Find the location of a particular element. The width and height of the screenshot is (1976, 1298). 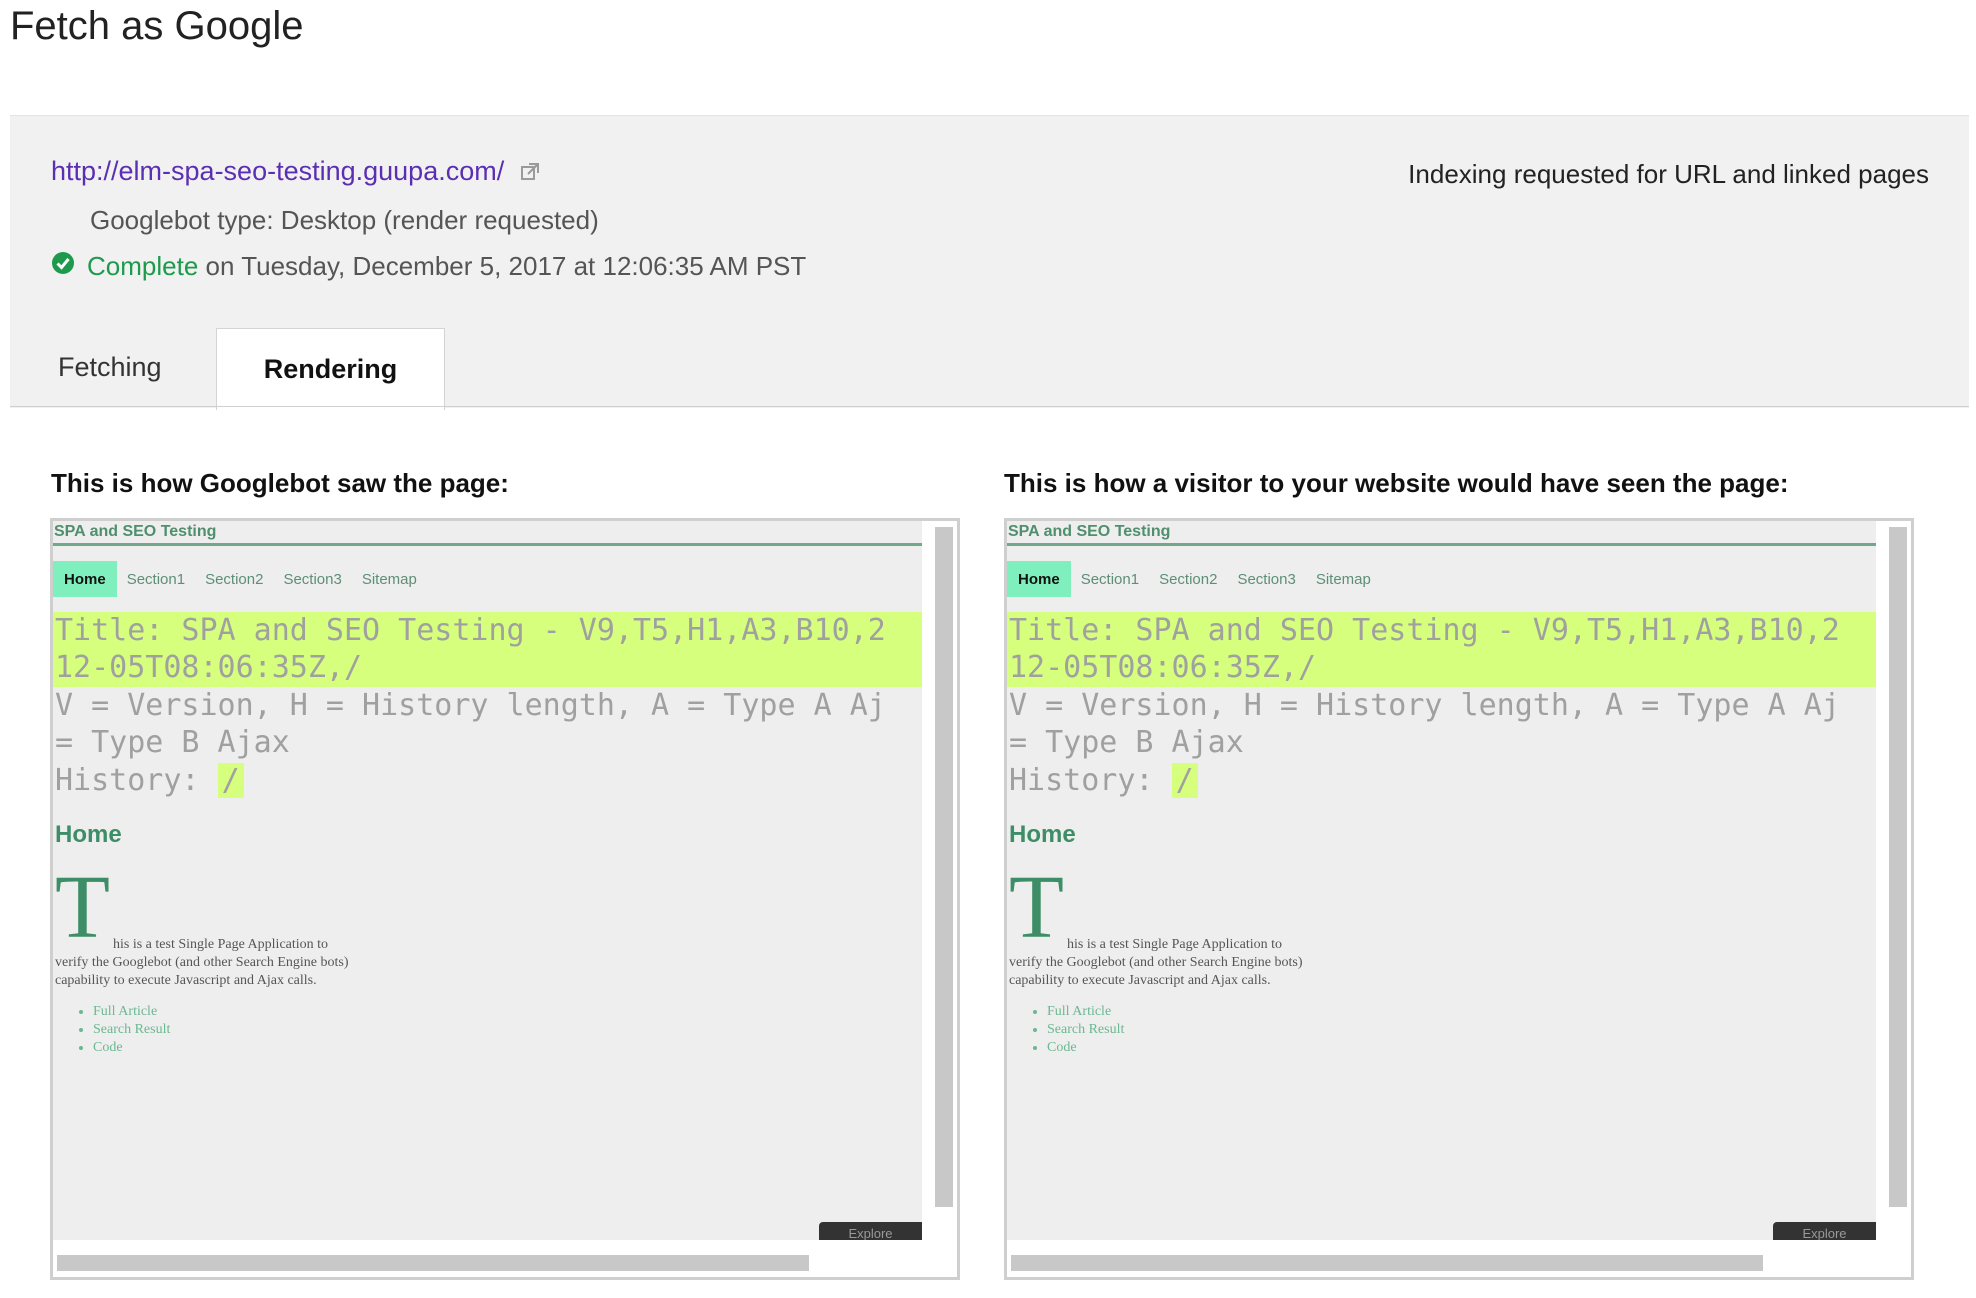

fetched-url-link: http://elm-spa-seo-testing.guupa.com/ is located at coordinates (277, 171).